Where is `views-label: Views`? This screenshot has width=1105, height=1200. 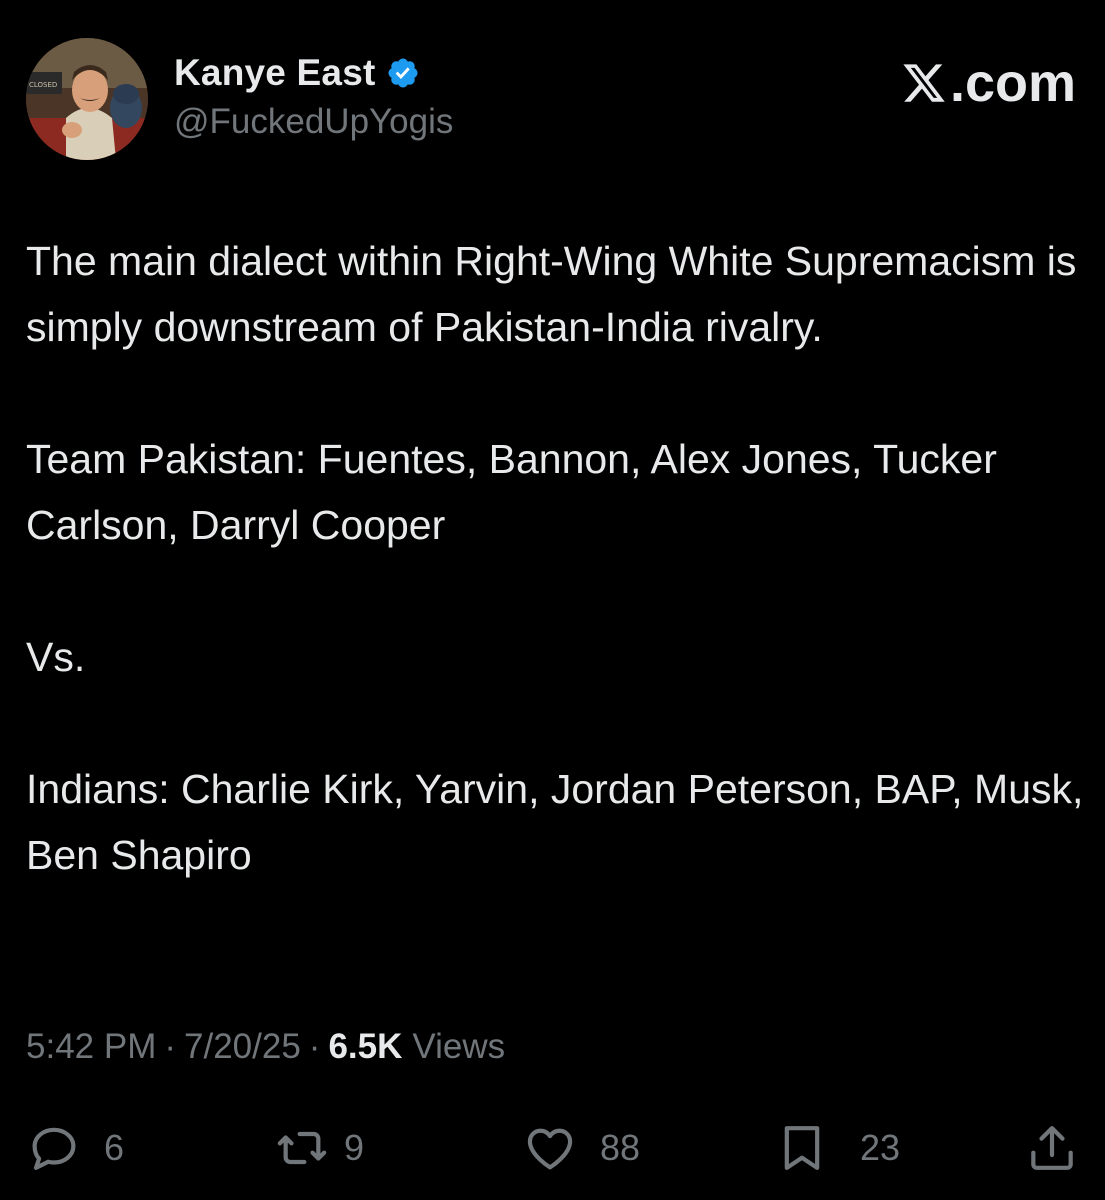
views-label: Views is located at coordinates (458, 1047).